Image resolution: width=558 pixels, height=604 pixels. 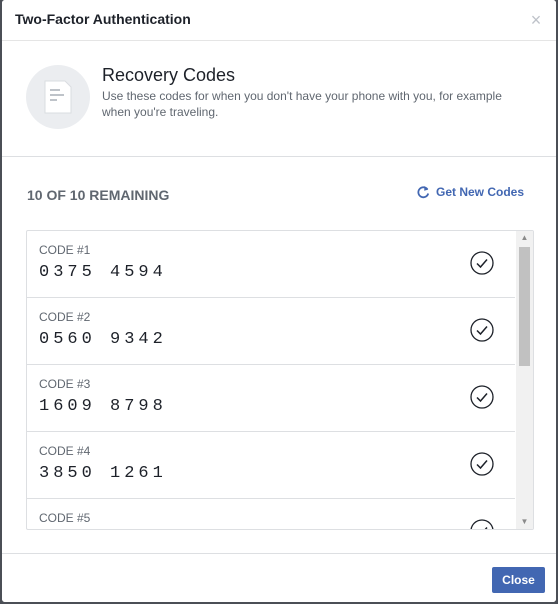 I want to click on close-icon: ×, so click(x=536, y=20).